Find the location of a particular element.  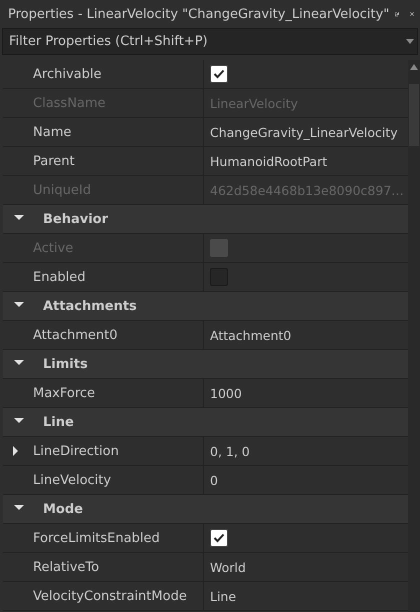

scroll-up-icon is located at coordinates (414, 67).